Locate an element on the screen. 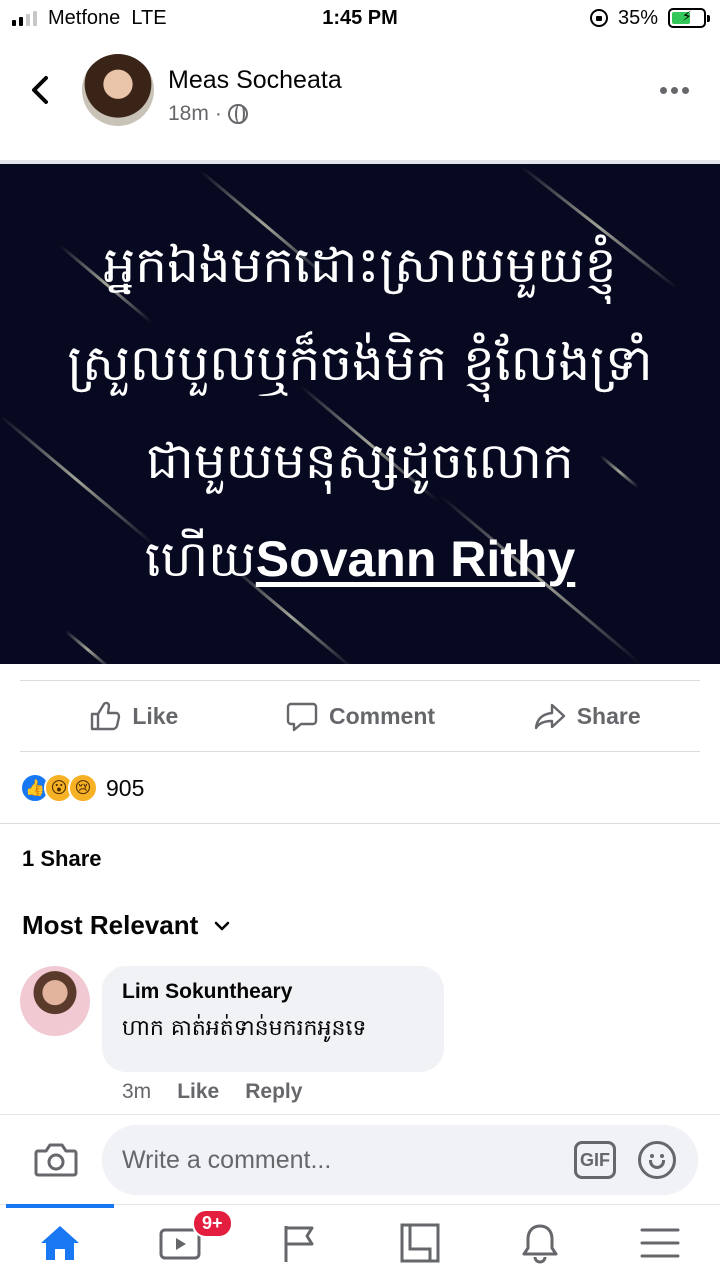 This screenshot has width=720, height=1280. sad-icon: 😢 is located at coordinates (83, 788).